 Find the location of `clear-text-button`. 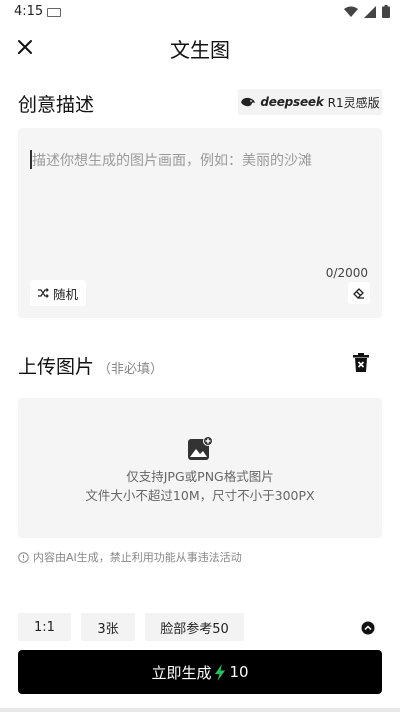

clear-text-button is located at coordinates (359, 293).